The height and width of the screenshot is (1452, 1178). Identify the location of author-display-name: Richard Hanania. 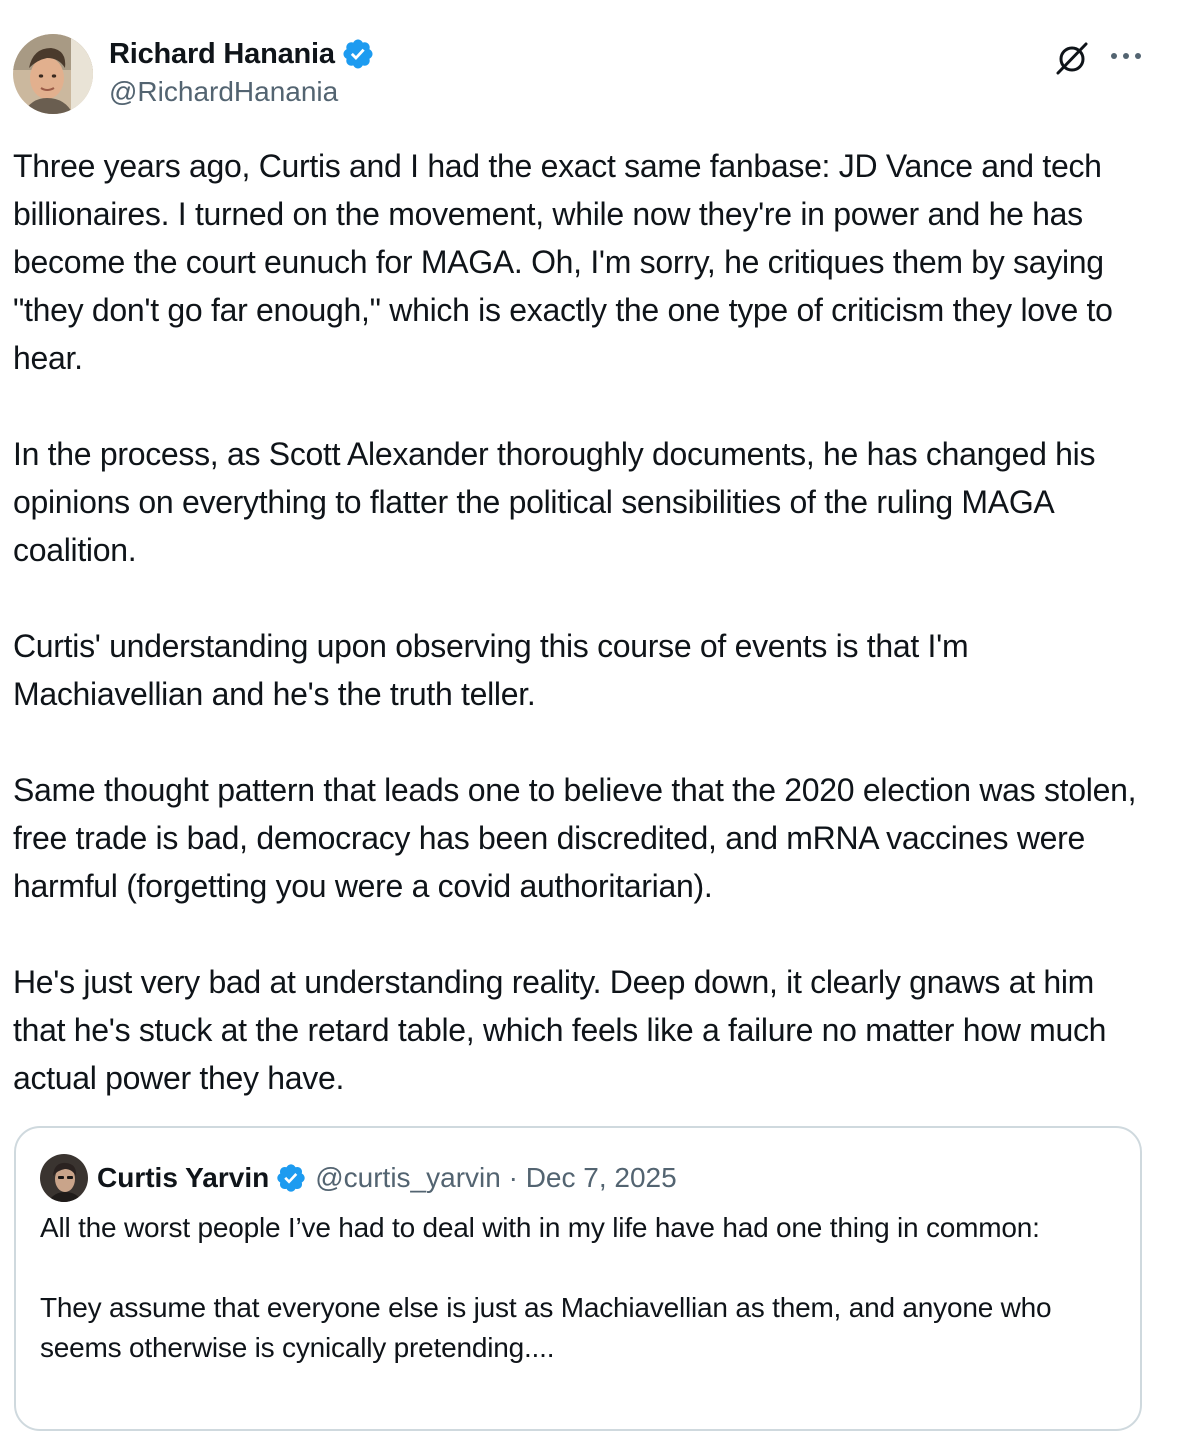
(222, 54).